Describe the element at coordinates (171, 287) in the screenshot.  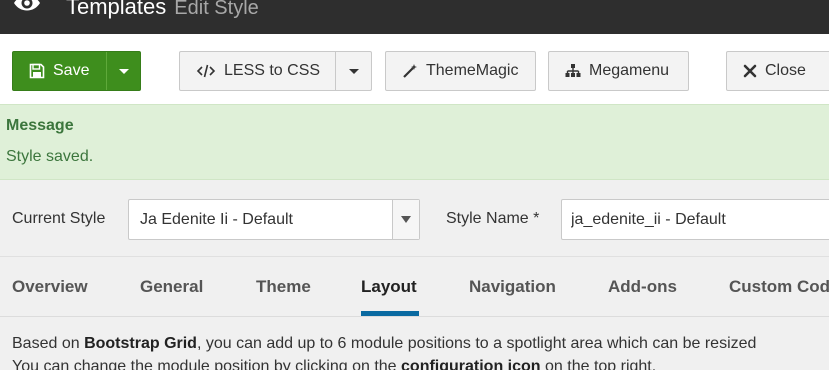
I see `tab-general: General` at that location.